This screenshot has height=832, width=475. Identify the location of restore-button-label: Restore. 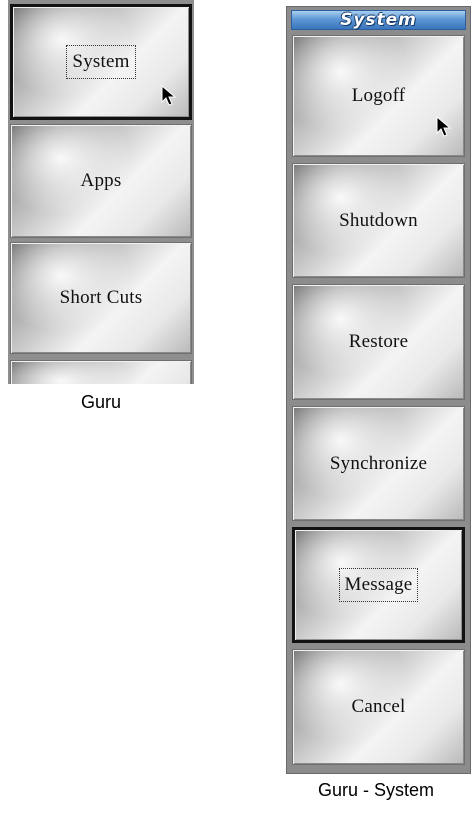
(378, 341).